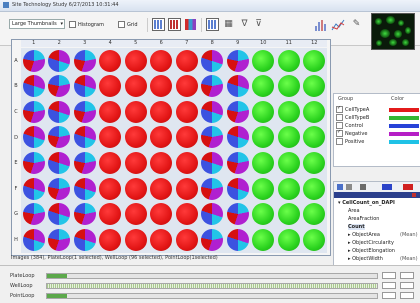  I want to click on histogram-checkbox, so click(72, 24).